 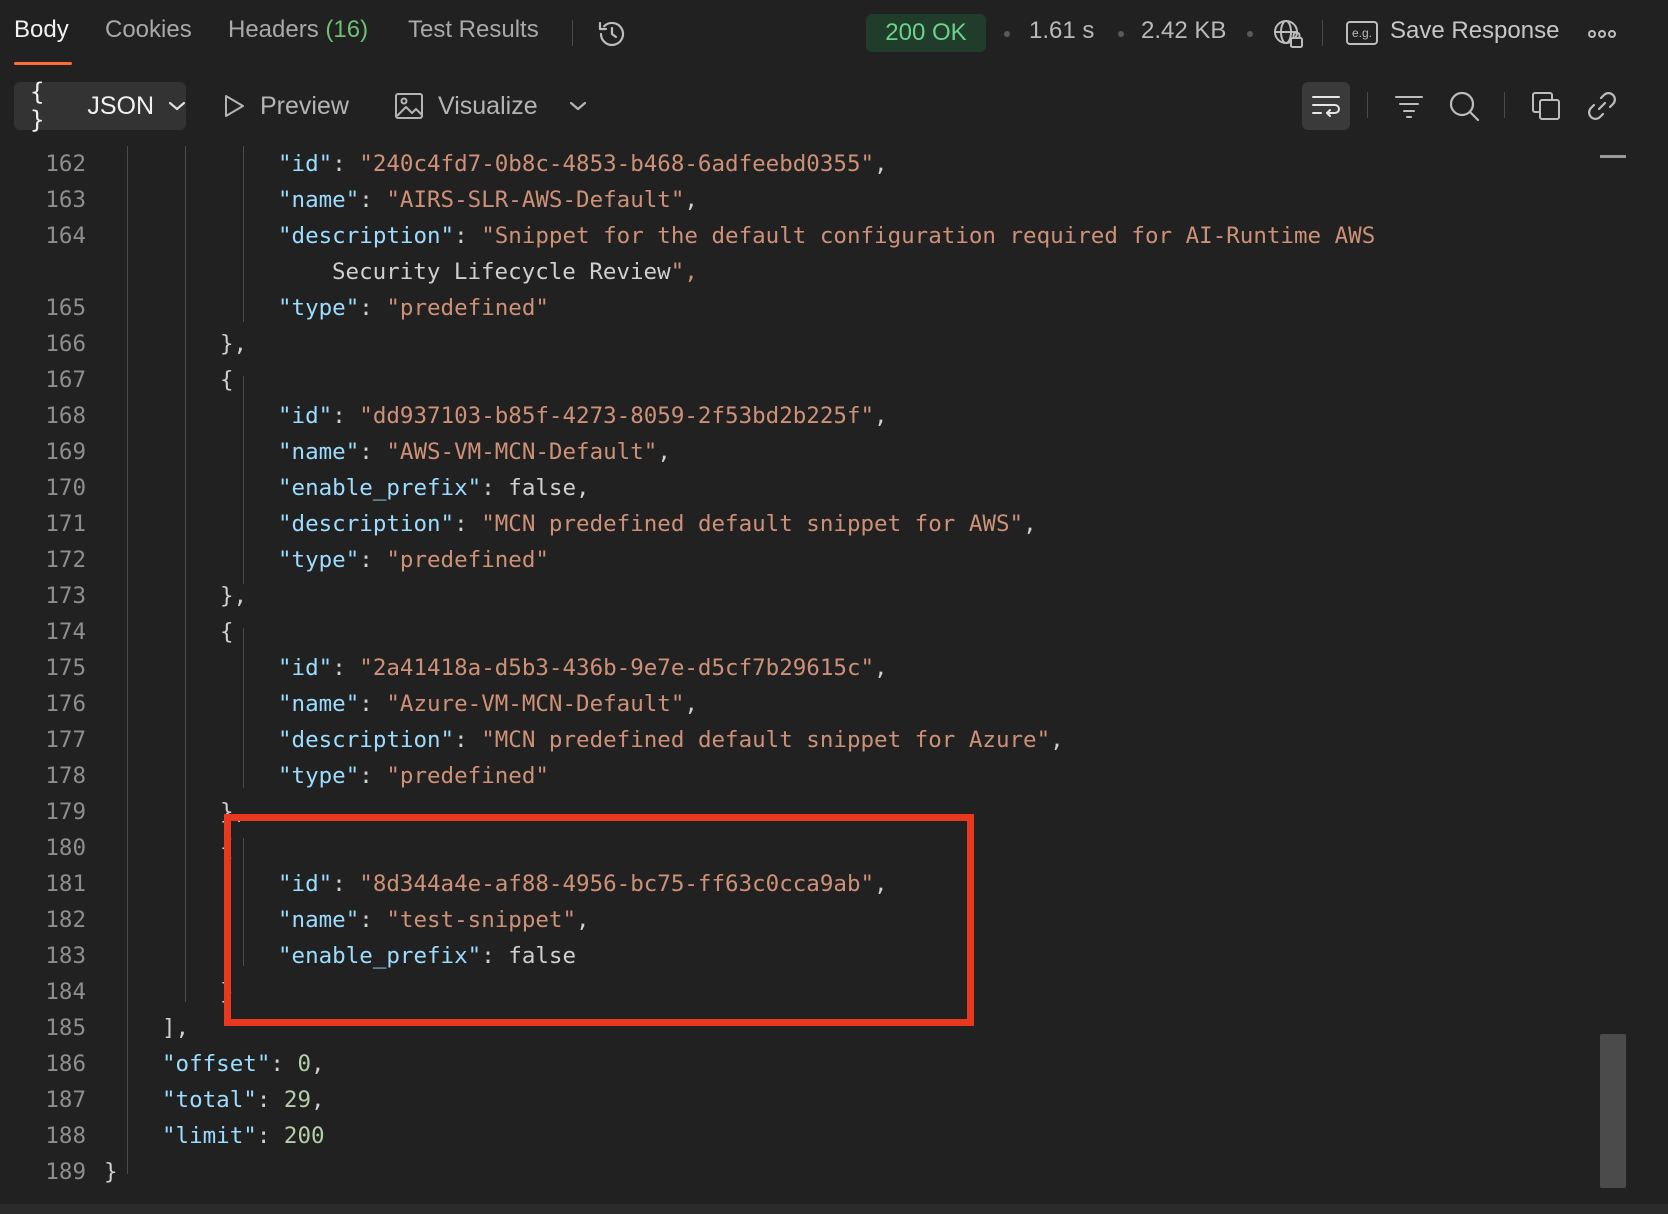 What do you see at coordinates (148, 30) in the screenshot?
I see `tab-cookies: Cookies` at bounding box center [148, 30].